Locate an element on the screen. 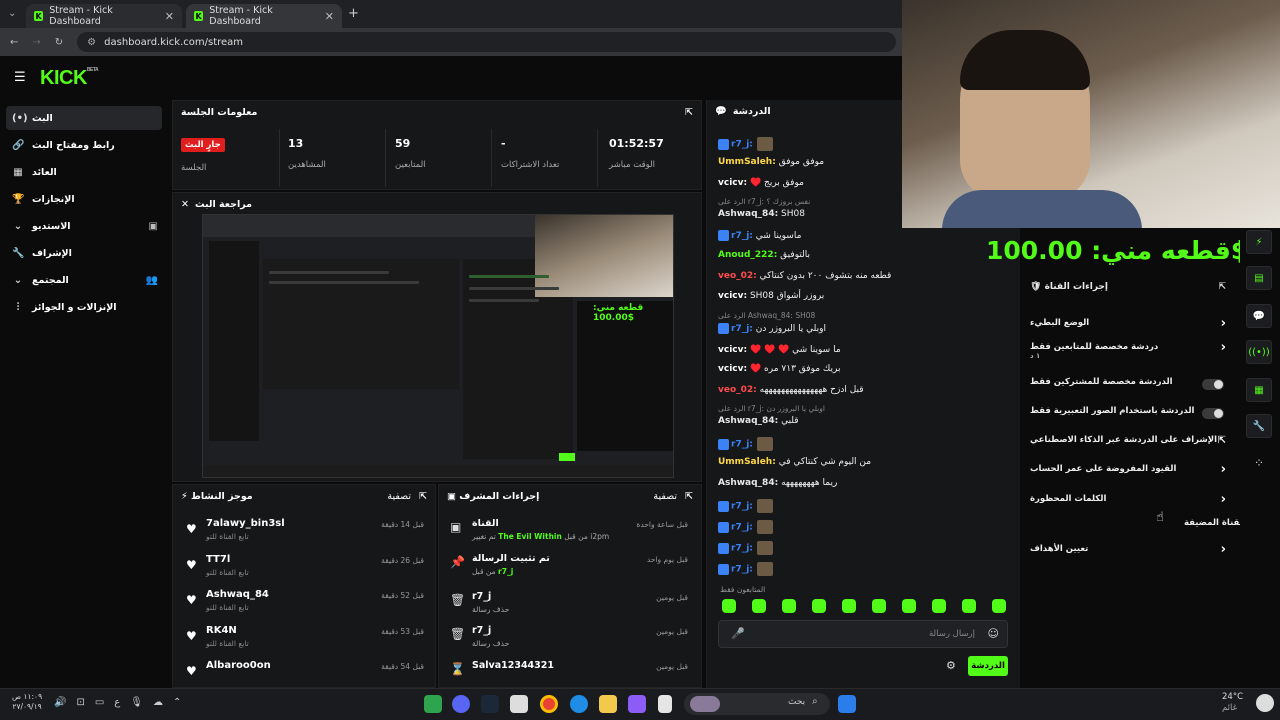 The height and width of the screenshot is (720, 1280). chat-reply-line: الرد على r7_j: اوبلي يا البروزر دن is located at coordinates (771, 408).